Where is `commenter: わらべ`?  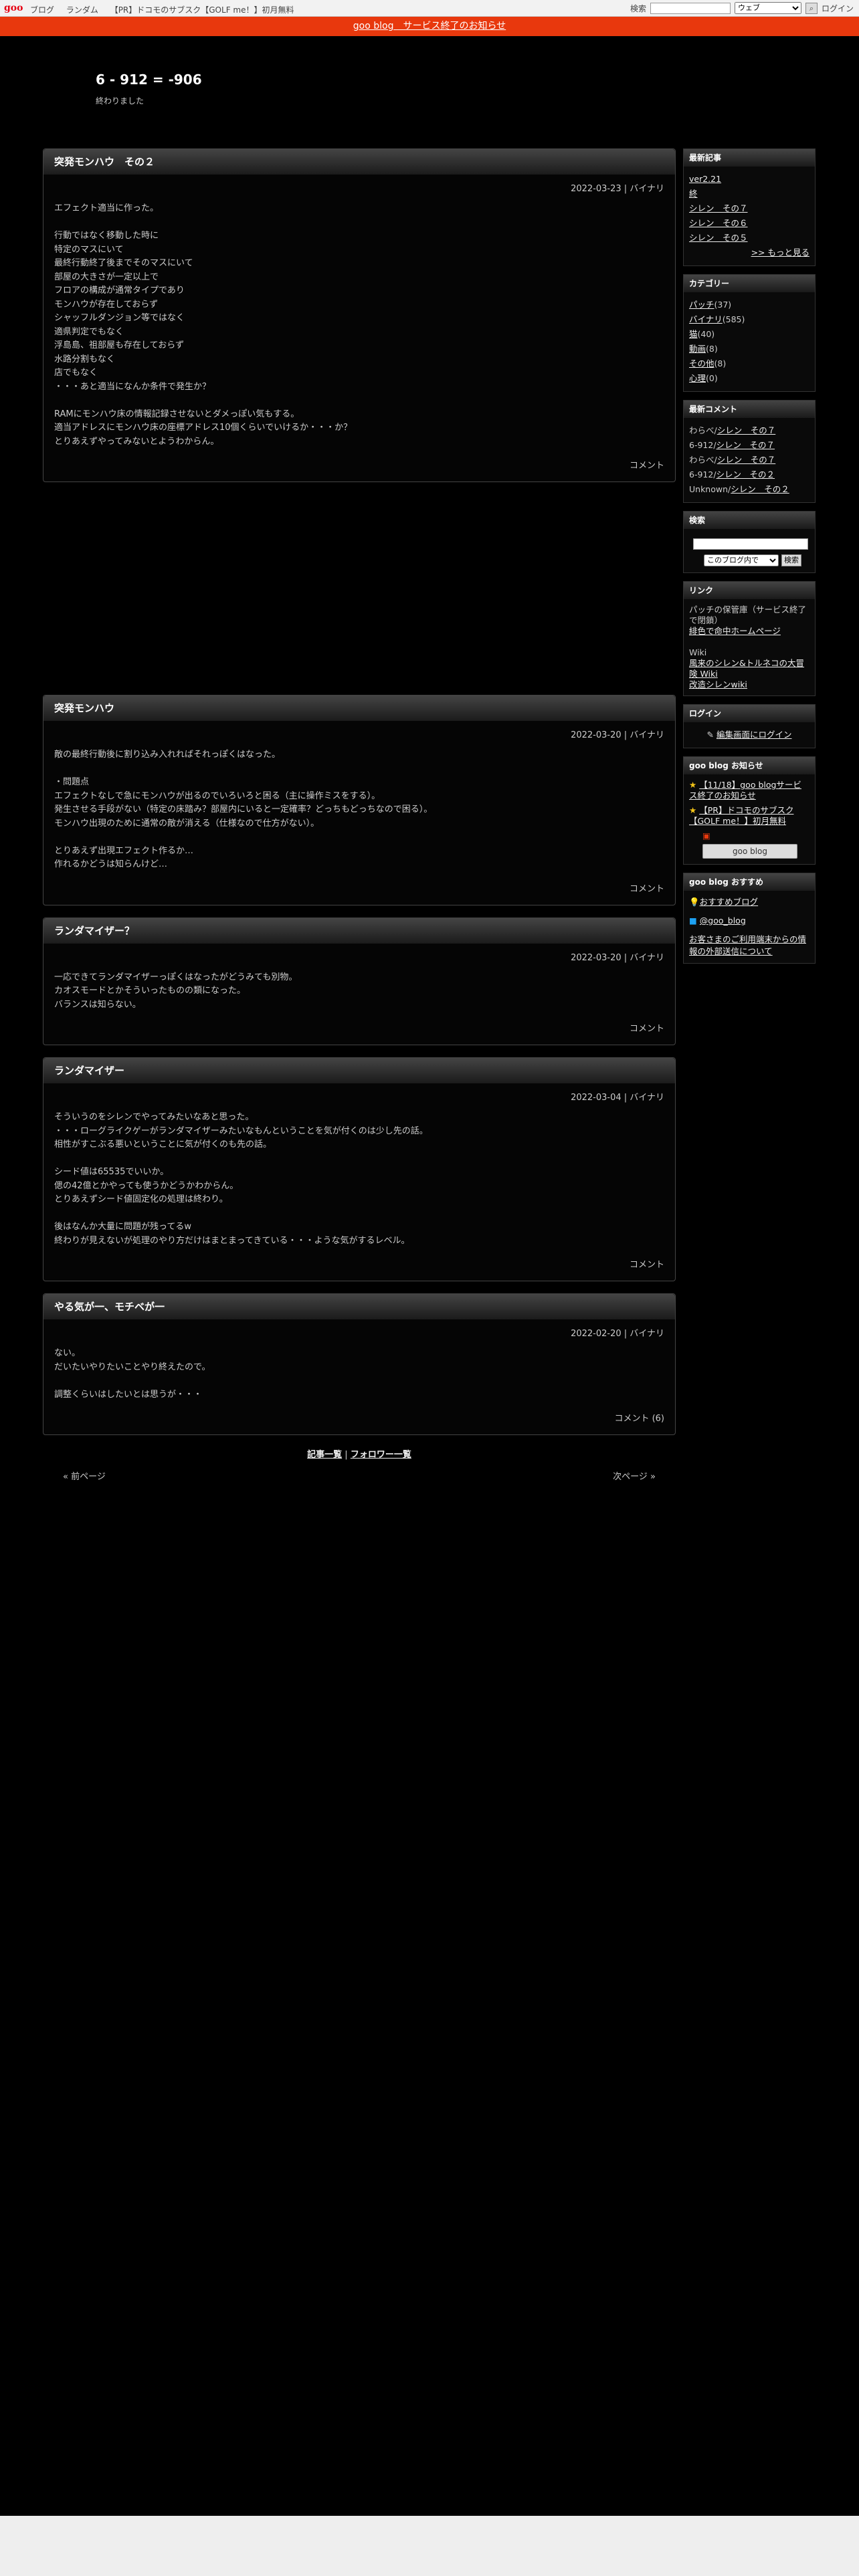 commenter: わらべ is located at coordinates (701, 430).